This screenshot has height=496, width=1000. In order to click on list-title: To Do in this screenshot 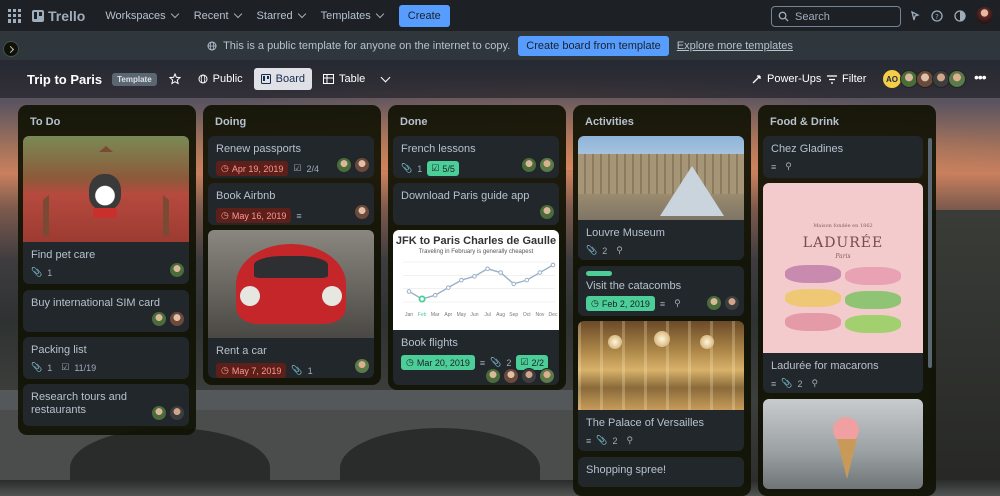, I will do `click(107, 120)`.